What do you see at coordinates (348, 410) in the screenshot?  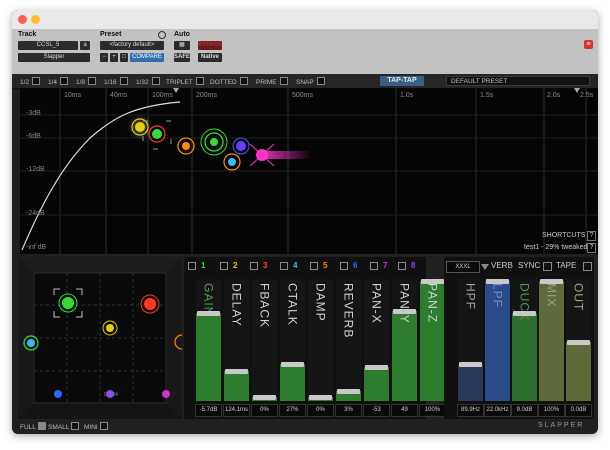 I see `fader-value-reverb: 3%` at bounding box center [348, 410].